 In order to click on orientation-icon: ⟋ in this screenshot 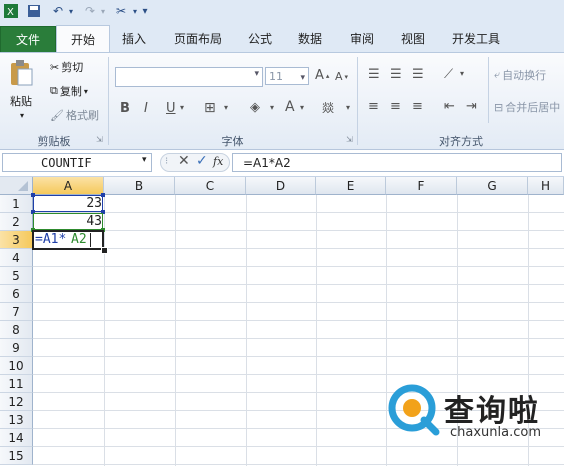, I will do `click(448, 74)`.